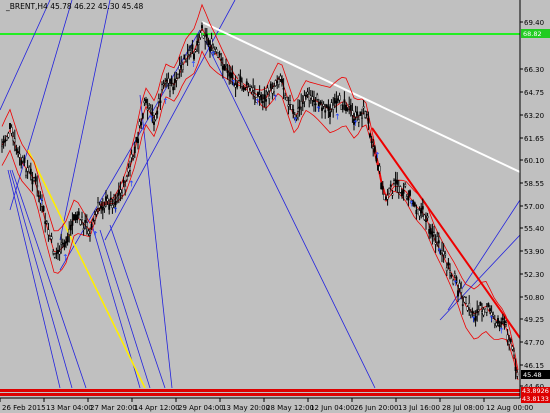 The width and height of the screenshot is (550, 413). Describe the element at coordinates (534, 139) in the screenshot. I see `price-tick-label: 61.65` at that location.